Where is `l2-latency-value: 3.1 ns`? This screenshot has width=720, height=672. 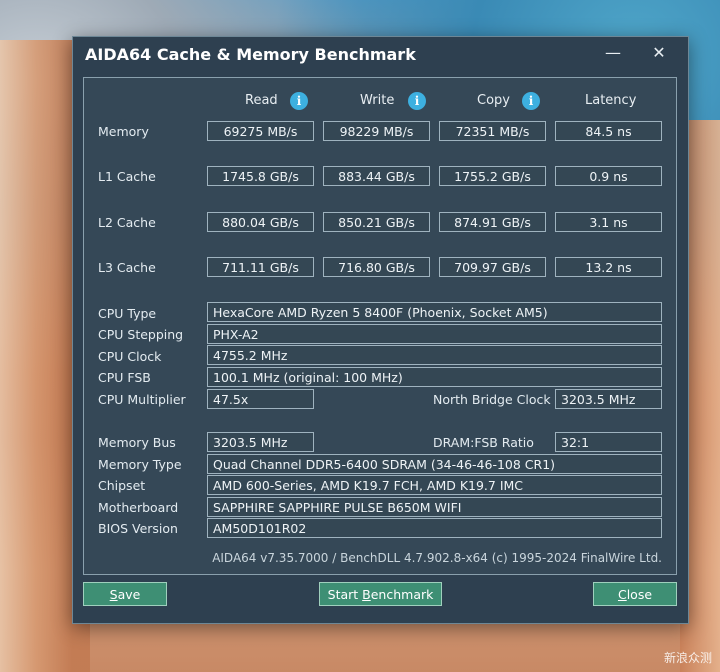 l2-latency-value: 3.1 ns is located at coordinates (608, 222).